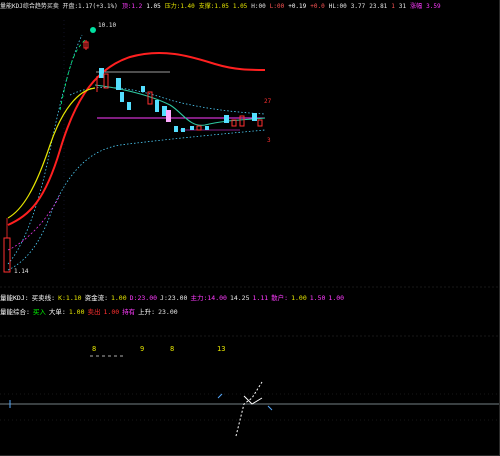 The image size is (500, 456). Describe the element at coordinates (70, 298) in the screenshot. I see `indicator-value: K:1.10` at that location.